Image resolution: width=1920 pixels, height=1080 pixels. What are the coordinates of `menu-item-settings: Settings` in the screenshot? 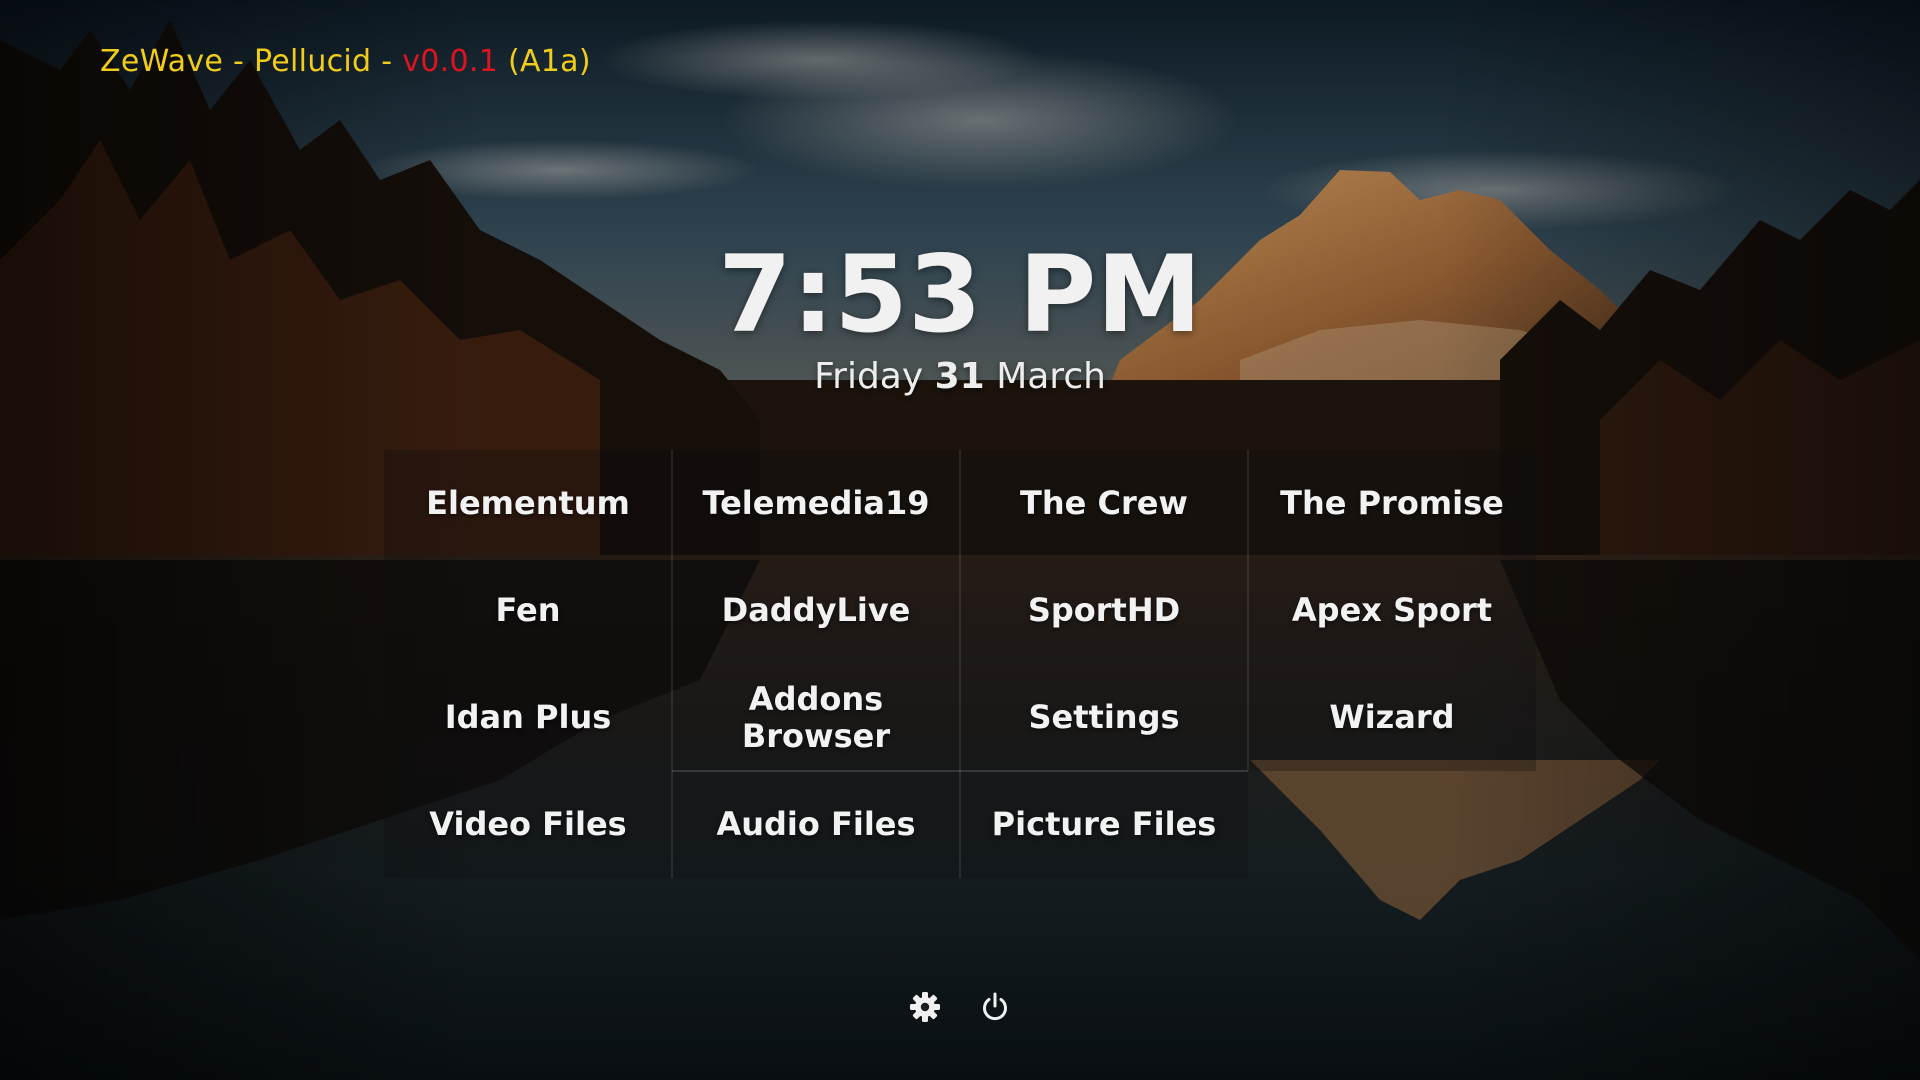 It's located at (1104, 717).